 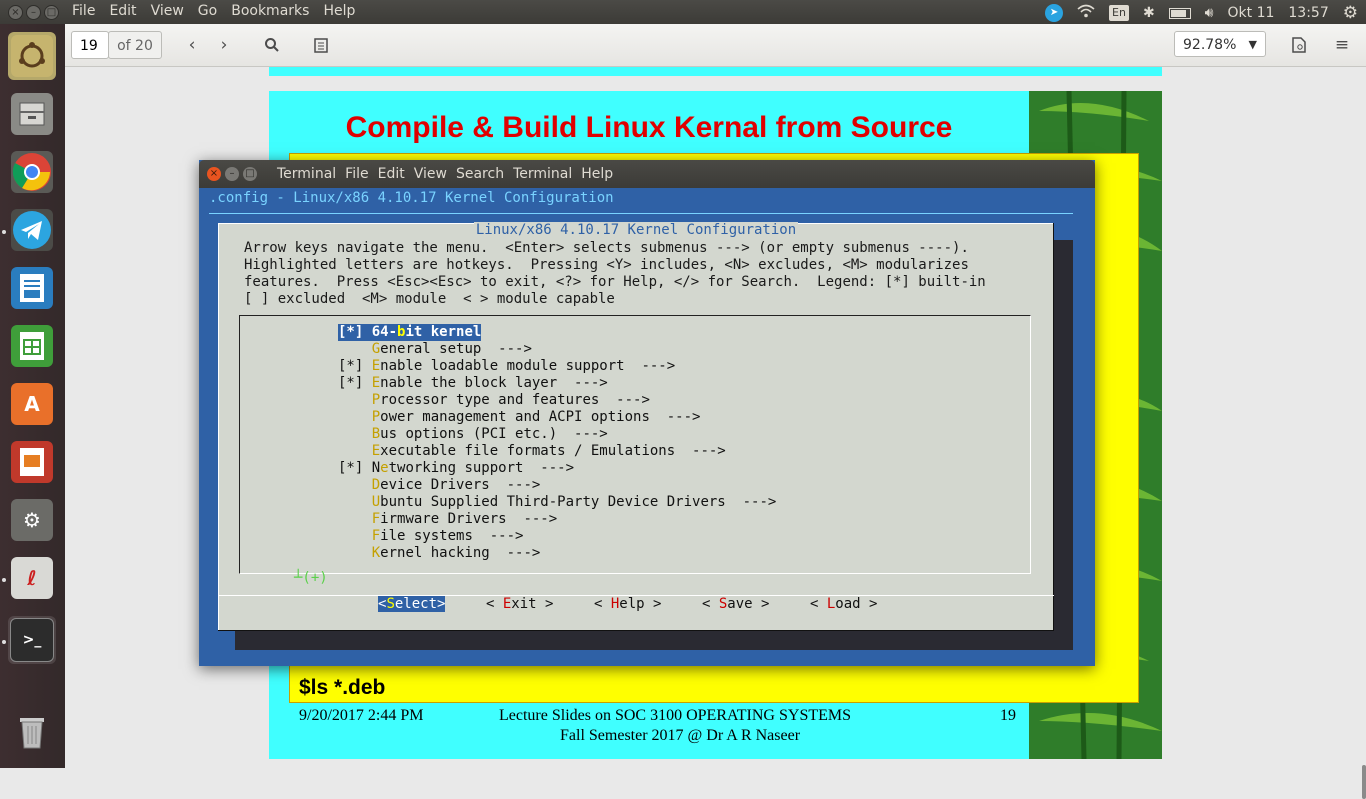 What do you see at coordinates (1119, 13) in the screenshot?
I see `keyboard-layout-indicator: En` at bounding box center [1119, 13].